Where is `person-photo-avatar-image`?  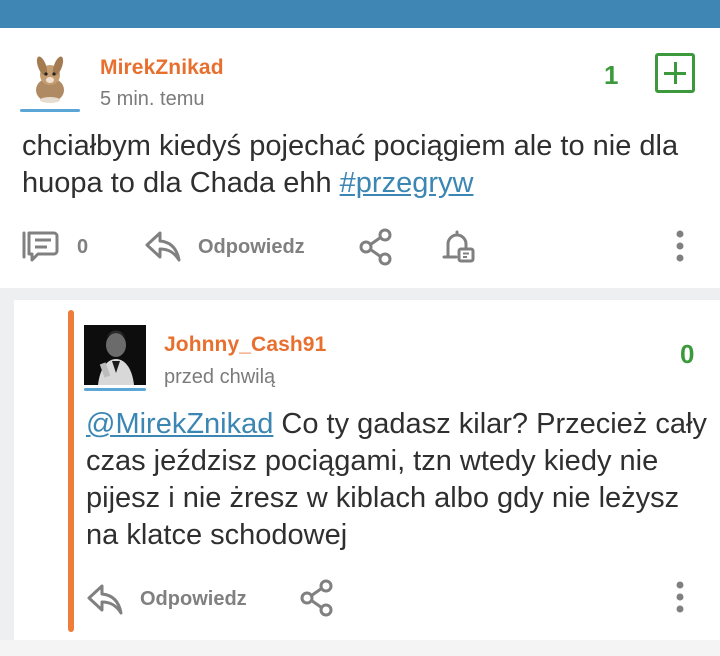
person-photo-avatar-image is located at coordinates (115, 355).